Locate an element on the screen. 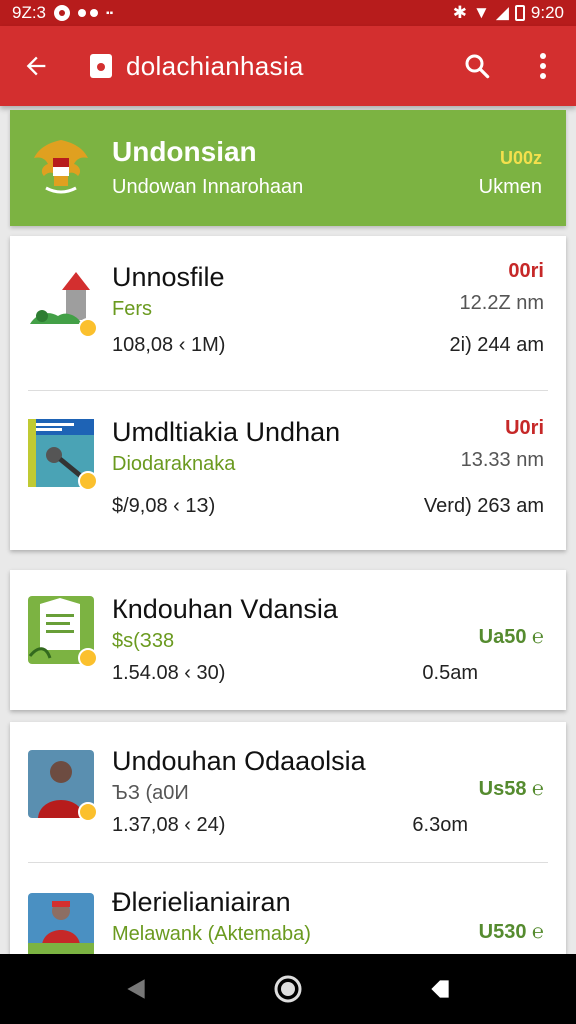  item-meta: $/9,08 ‹ 1З) is located at coordinates (164, 506).